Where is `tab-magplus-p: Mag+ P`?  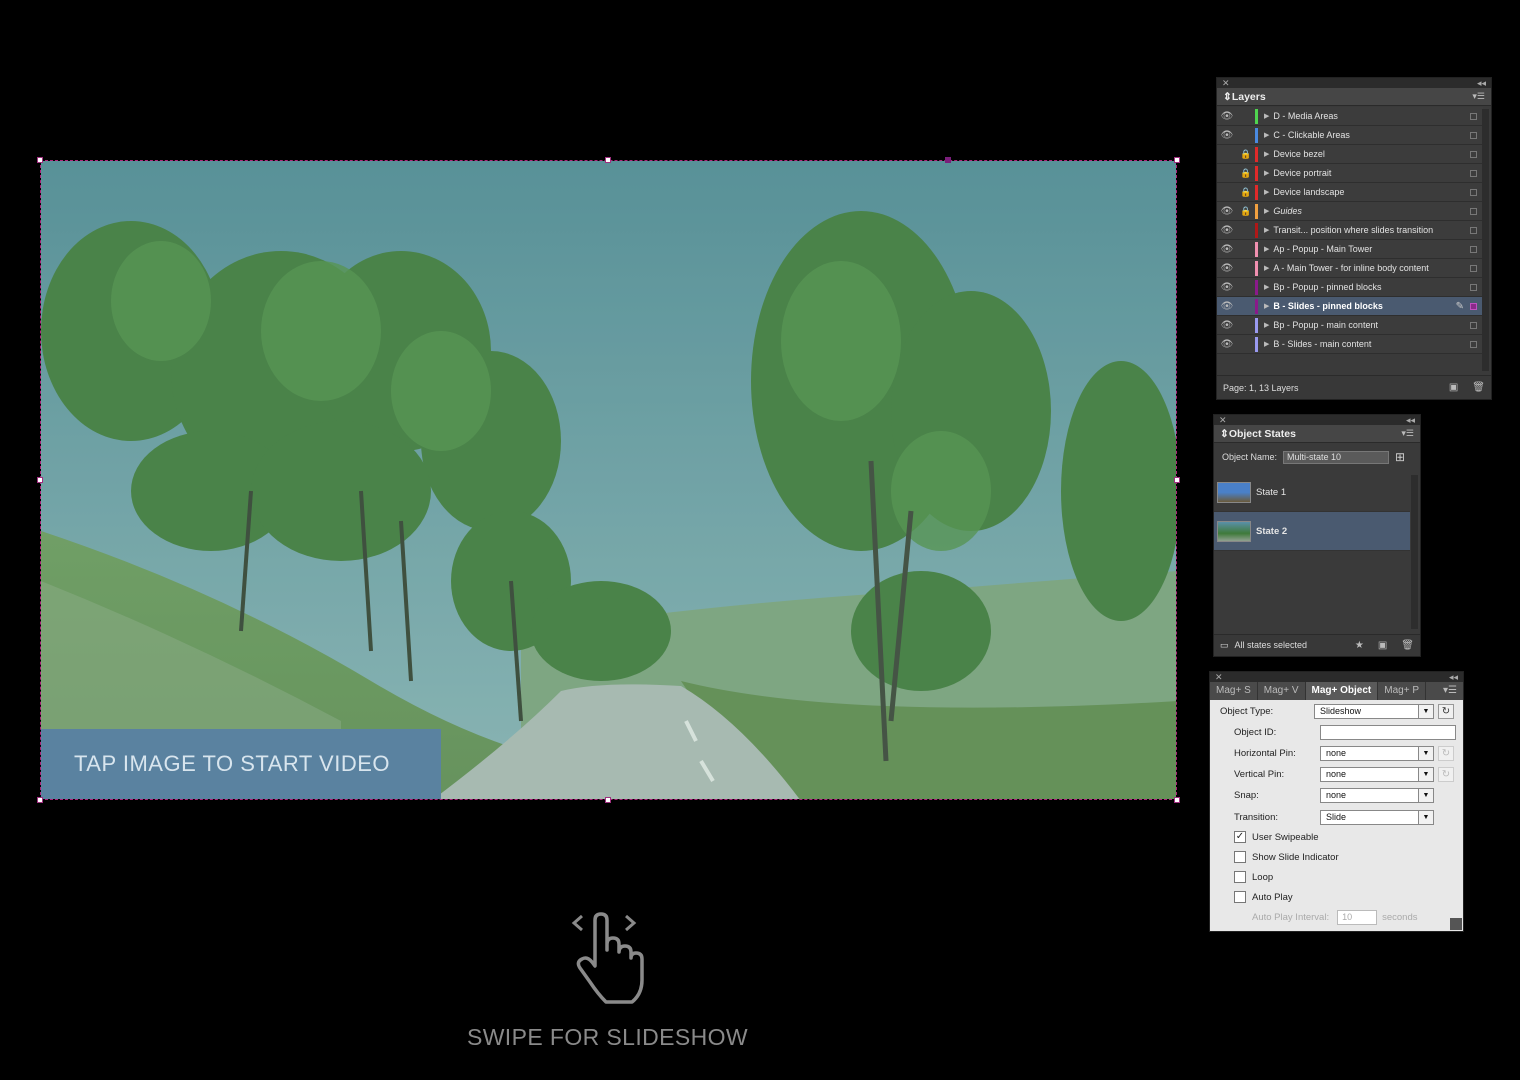 tab-magplus-p: Mag+ P is located at coordinates (1402, 691).